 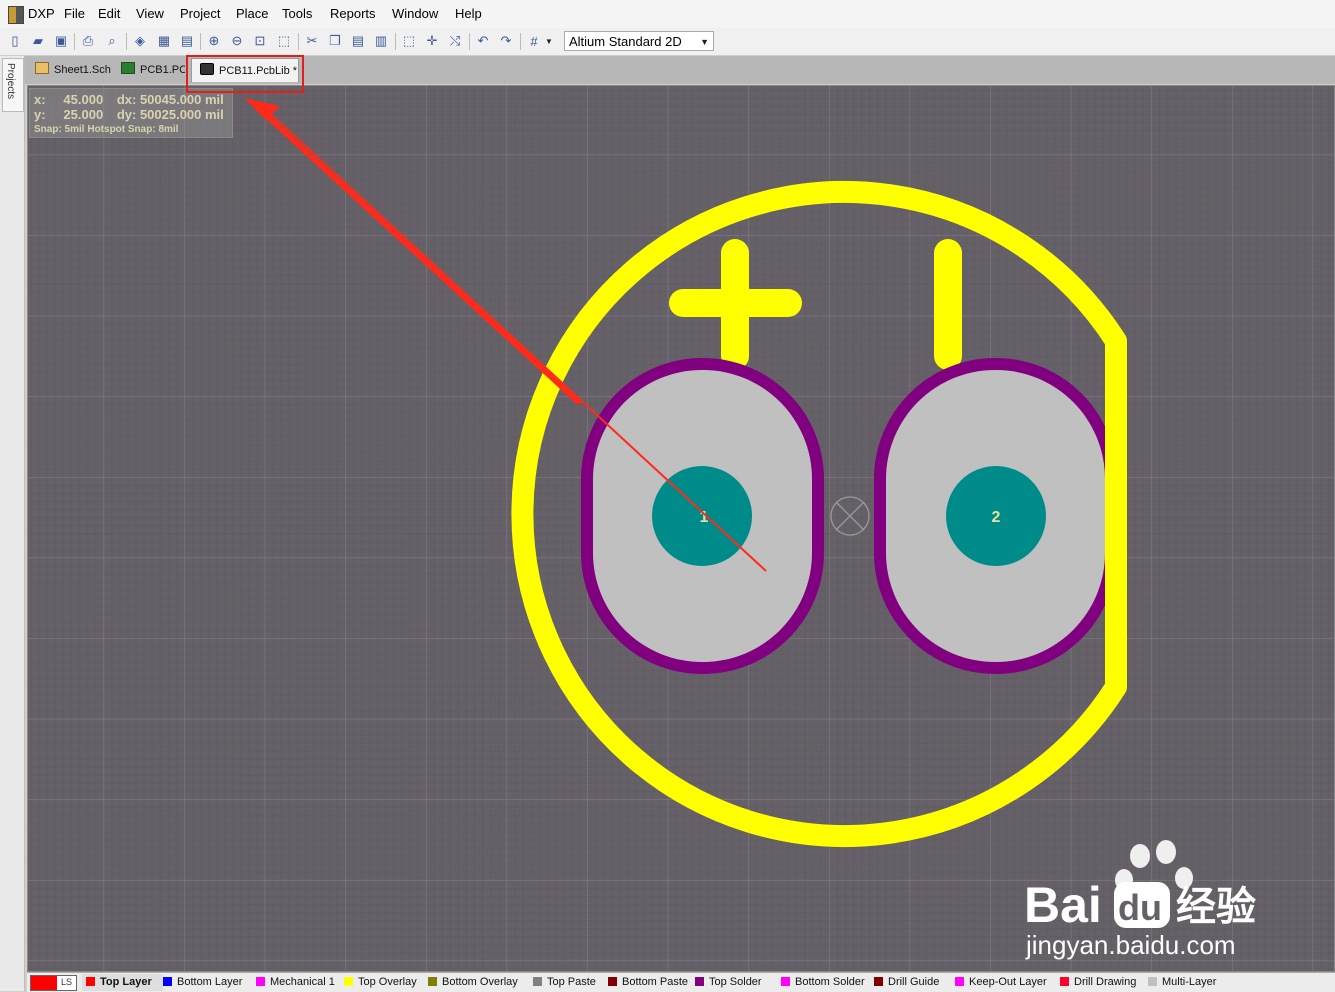 What do you see at coordinates (74, 70) in the screenshot?
I see `tab-sheet1-sch: Sheet1.Sch` at bounding box center [74, 70].